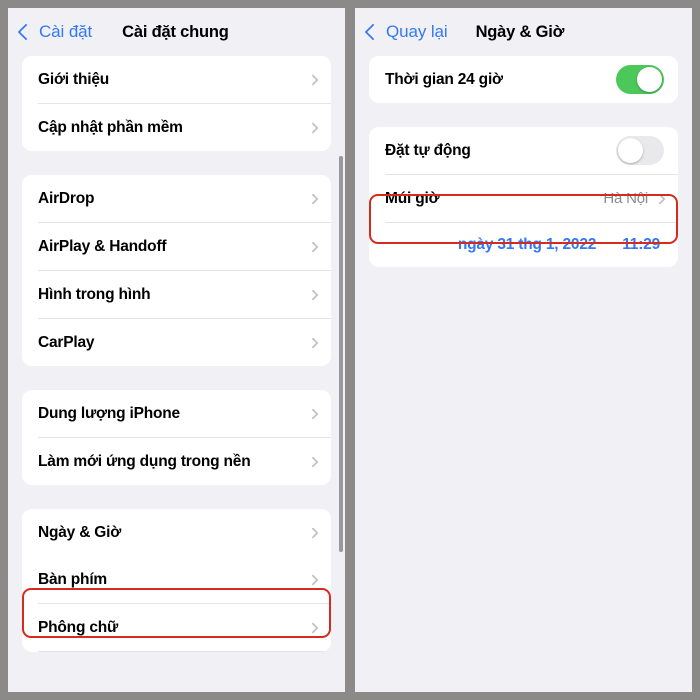  Describe the element at coordinates (176, 246) in the screenshot. I see `settings-row-airplay-handoff: AirPlay & Handoff` at that location.